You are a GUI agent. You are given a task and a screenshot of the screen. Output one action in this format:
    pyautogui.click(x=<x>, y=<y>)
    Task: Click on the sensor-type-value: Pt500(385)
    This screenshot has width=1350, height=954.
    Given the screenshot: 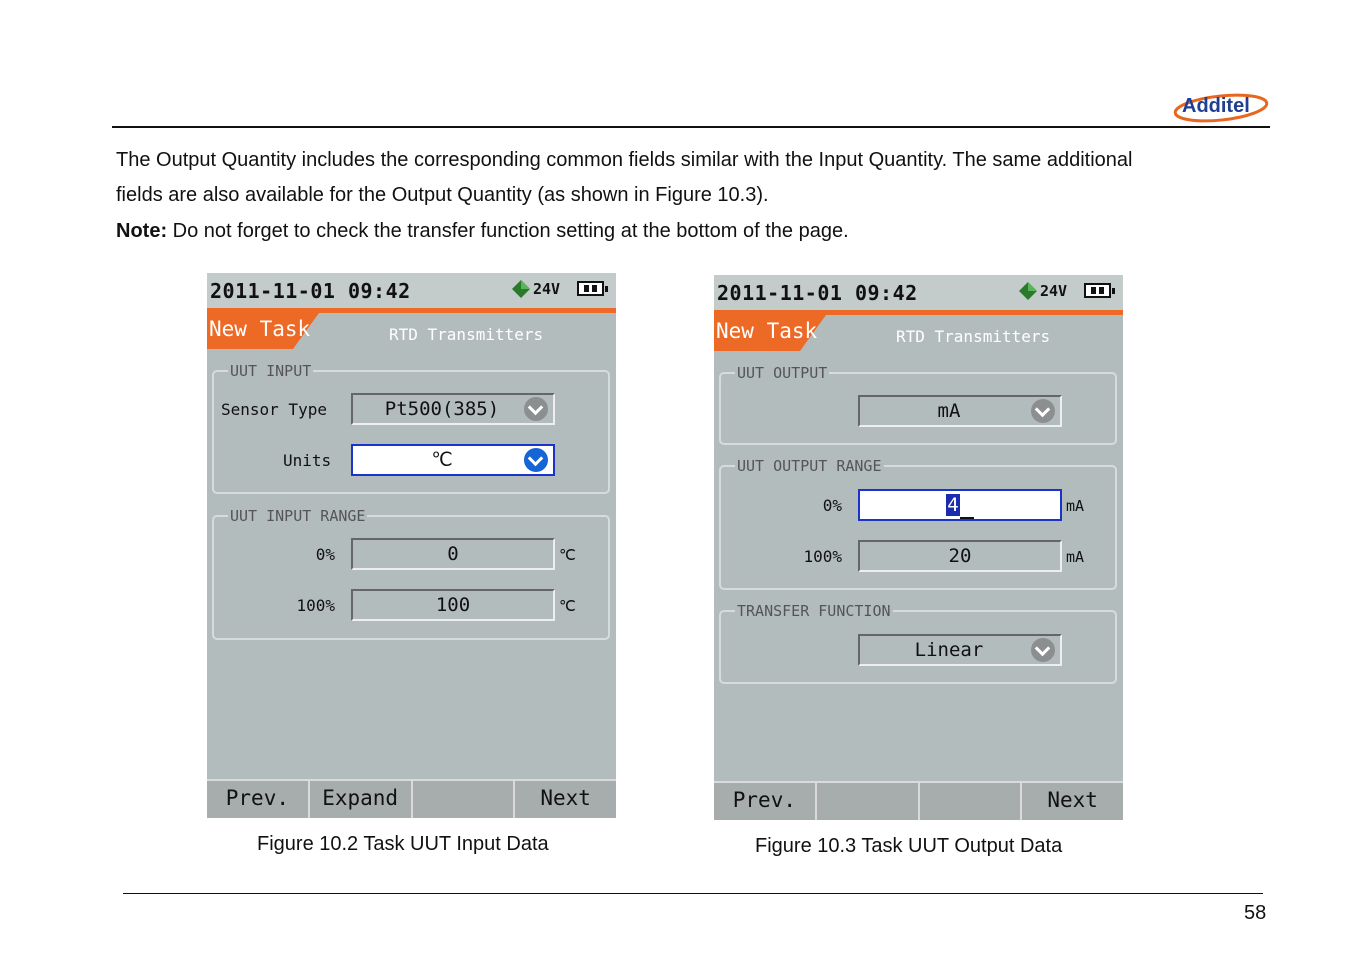 What is the action you would take?
    pyautogui.click(x=442, y=409)
    